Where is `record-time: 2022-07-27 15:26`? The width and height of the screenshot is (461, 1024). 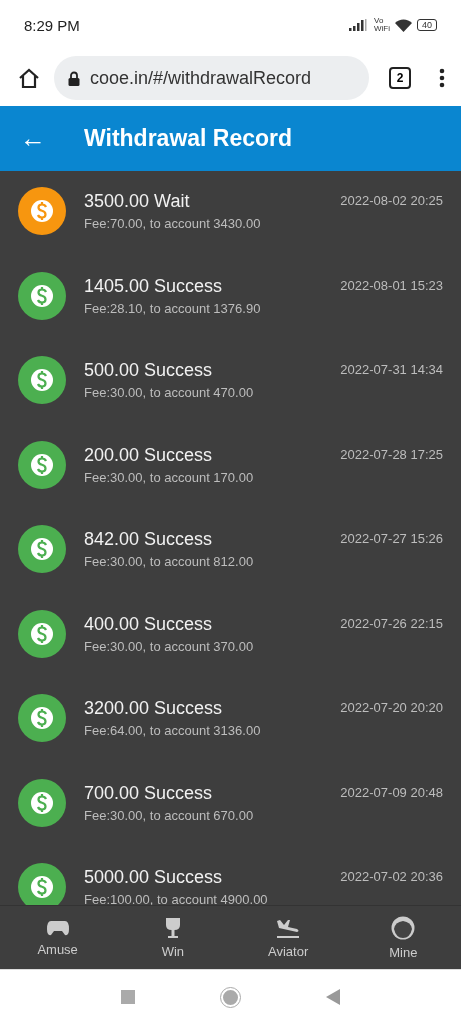 record-time: 2022-07-27 15:26 is located at coordinates (391, 538).